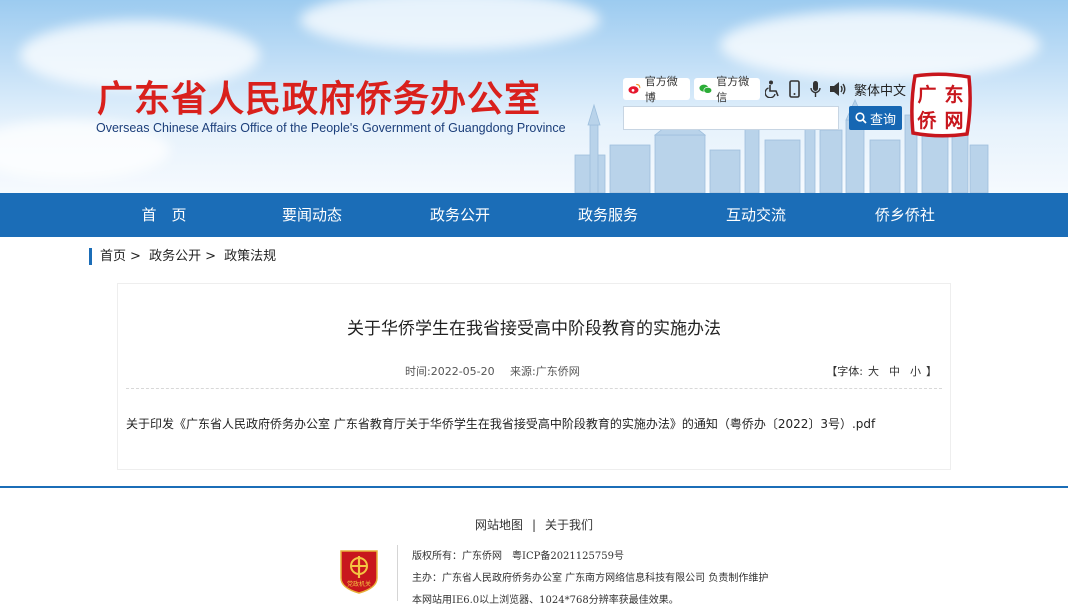  What do you see at coordinates (861, 118) in the screenshot?
I see `search-icon` at bounding box center [861, 118].